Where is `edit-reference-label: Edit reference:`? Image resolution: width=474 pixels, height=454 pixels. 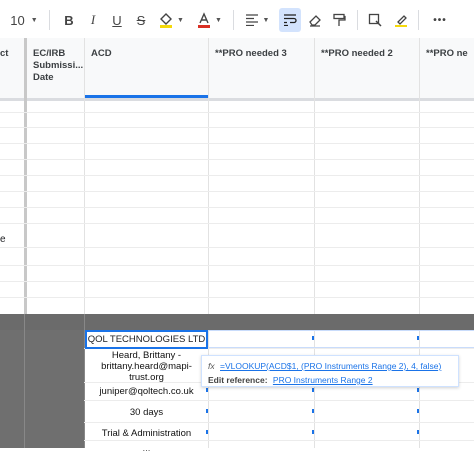 edit-reference-label: Edit reference: is located at coordinates (238, 380).